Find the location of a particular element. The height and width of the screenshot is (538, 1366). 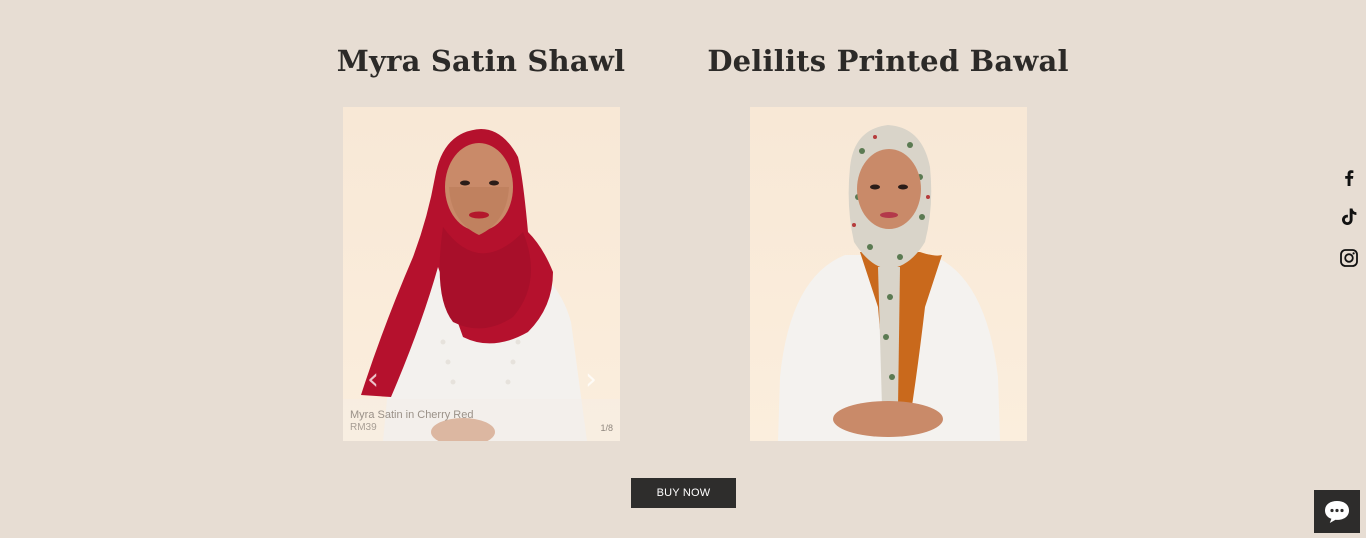

product-title-delilits: Delilits Printed Bawal is located at coordinates (888, 61).